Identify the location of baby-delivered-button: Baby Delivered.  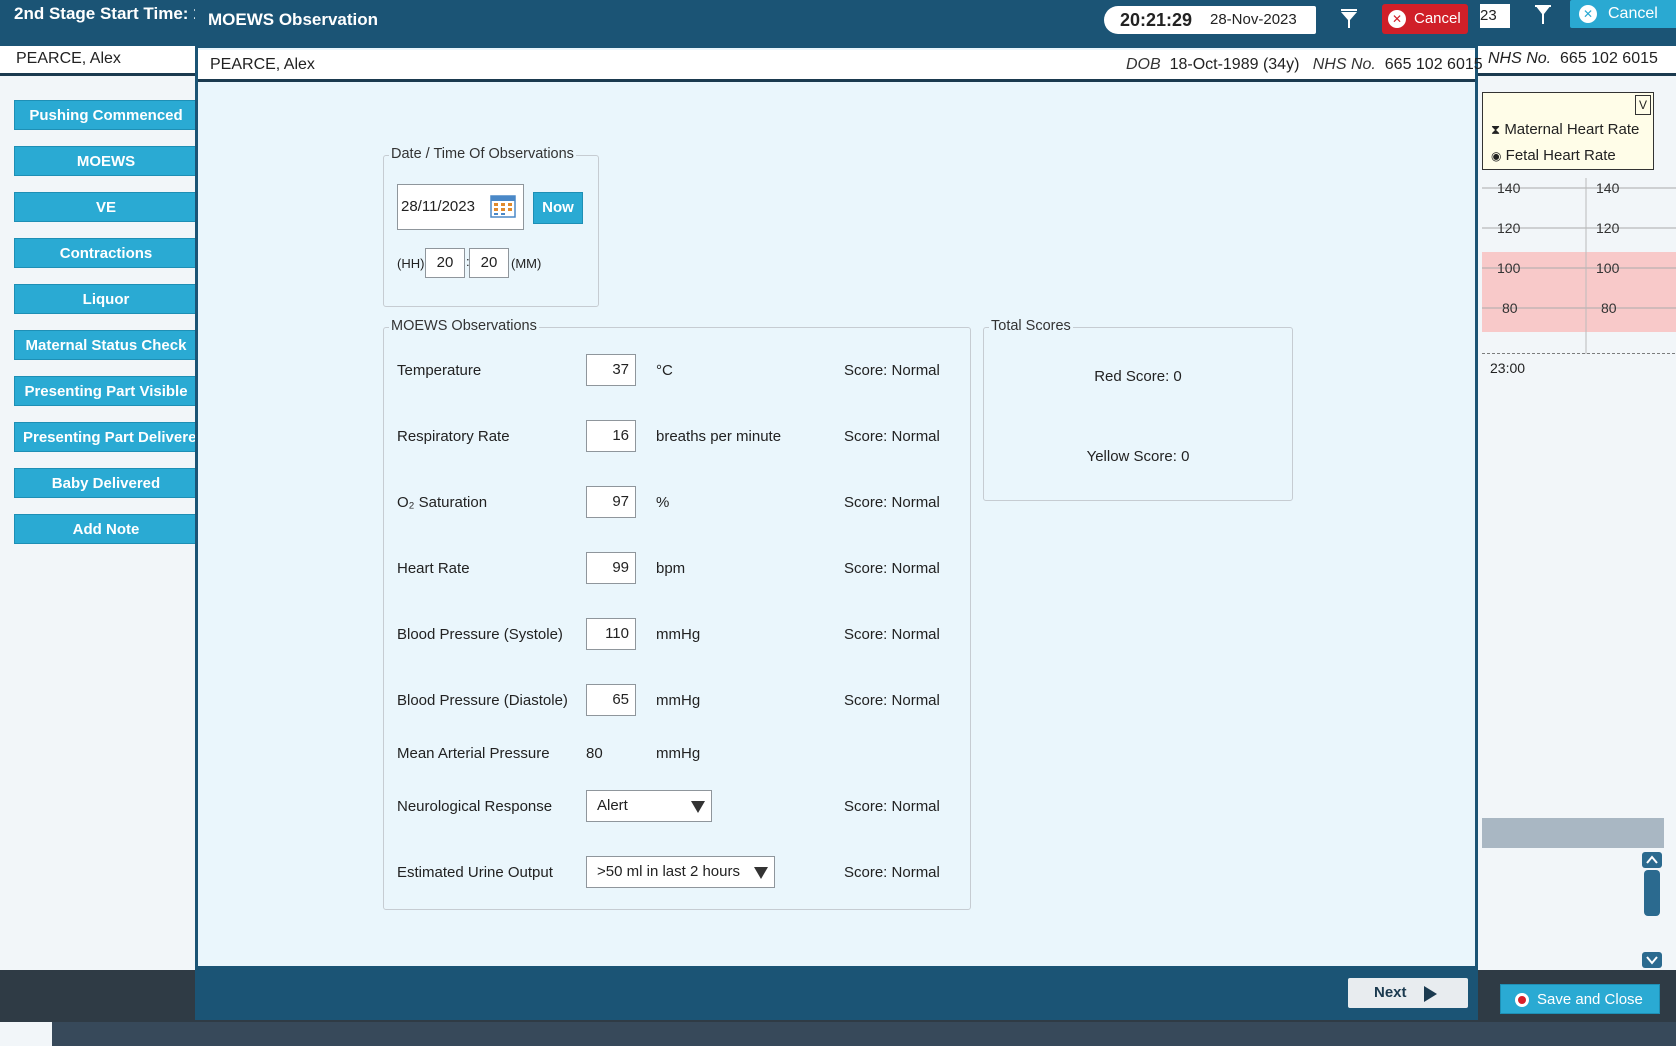
(106, 483).